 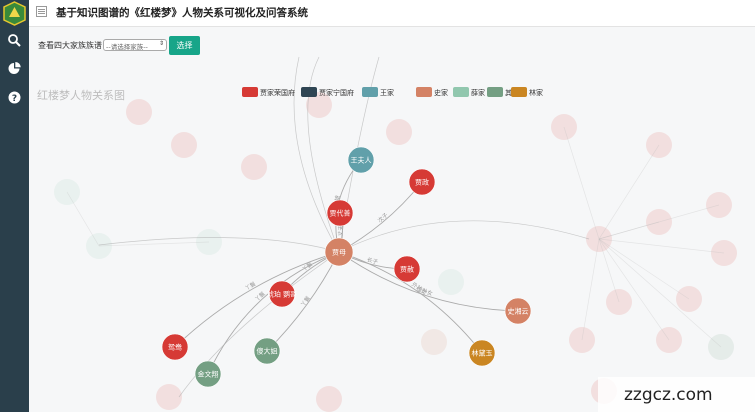 What do you see at coordinates (277, 92) in the screenshot?
I see `legend-label: 贾家荣国府` at bounding box center [277, 92].